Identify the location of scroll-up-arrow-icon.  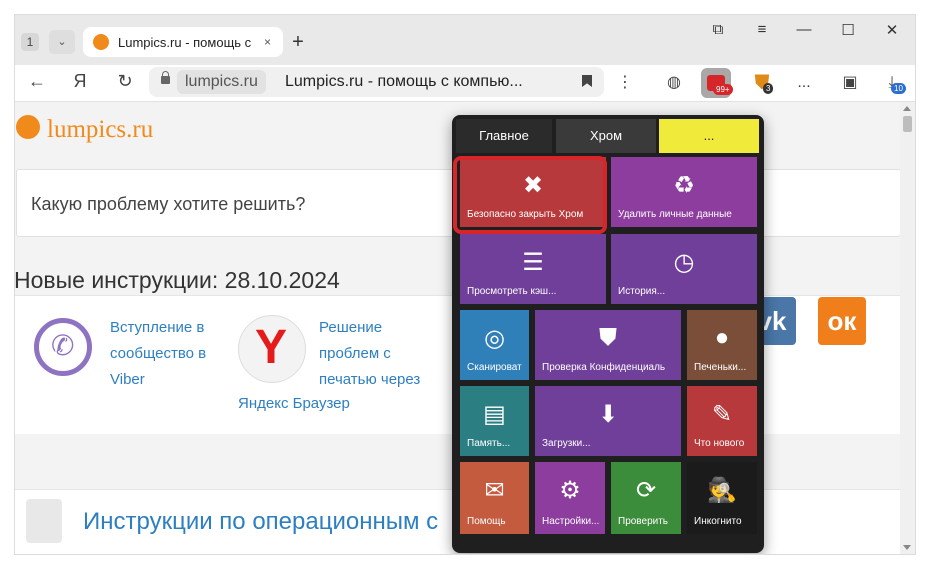
(907, 108).